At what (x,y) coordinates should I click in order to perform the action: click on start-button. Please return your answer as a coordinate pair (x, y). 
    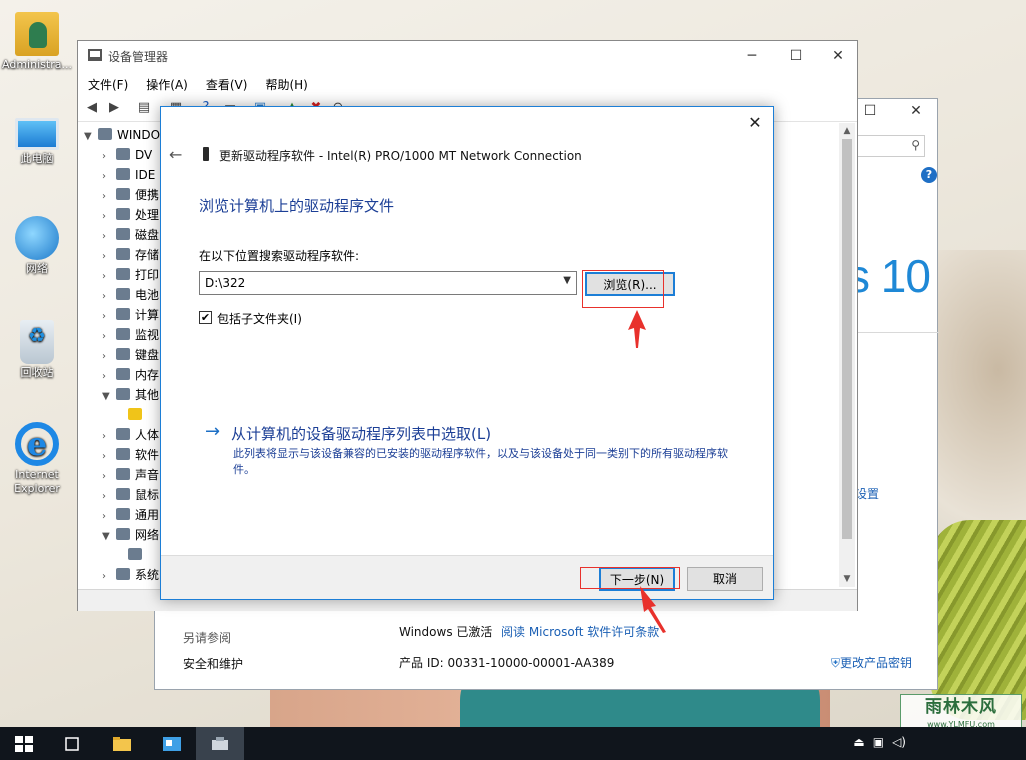
    Looking at the image, I should click on (24, 743).